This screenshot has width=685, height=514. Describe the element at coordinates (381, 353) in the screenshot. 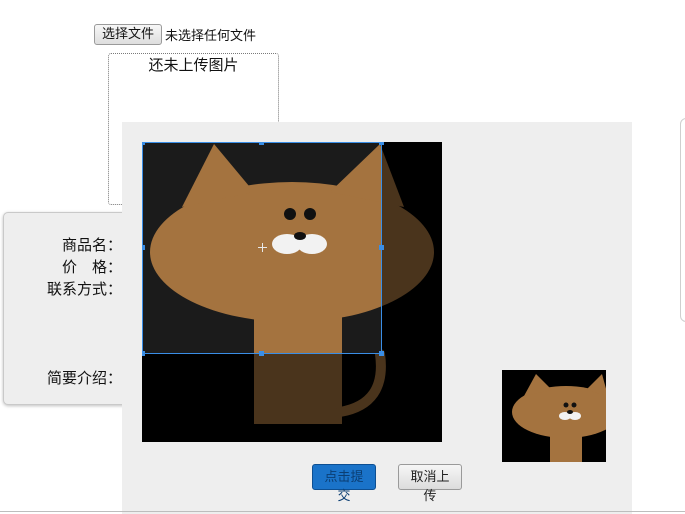

I see `crop-handle-bottom-right` at that location.